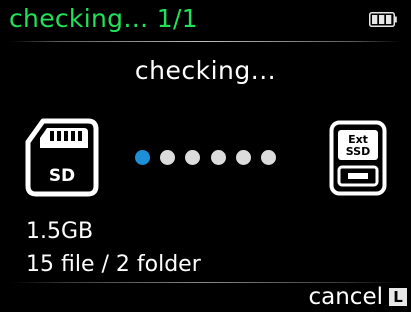  I want to click on file-folder-count: 15 file / 2 folder, so click(113, 264).